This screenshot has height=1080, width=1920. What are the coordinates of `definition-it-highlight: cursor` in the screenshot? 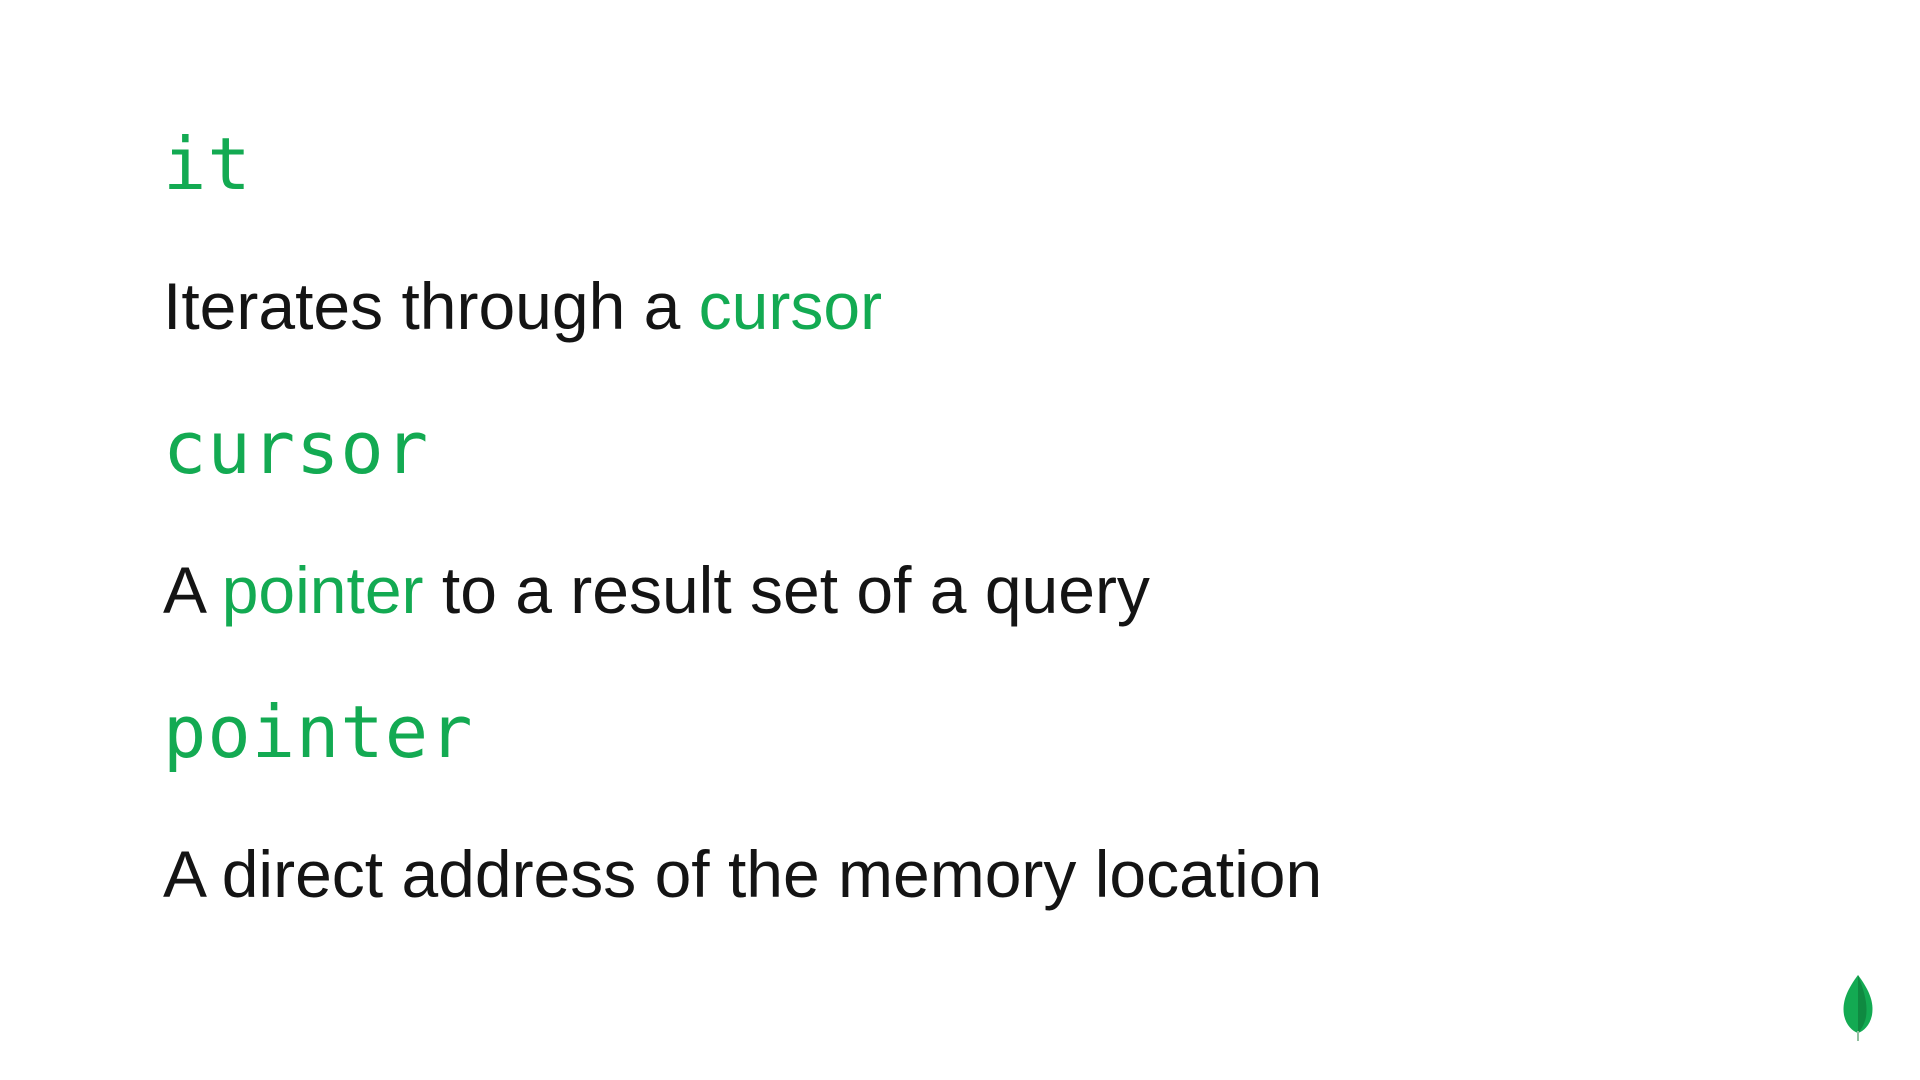 It's located at (790, 306).